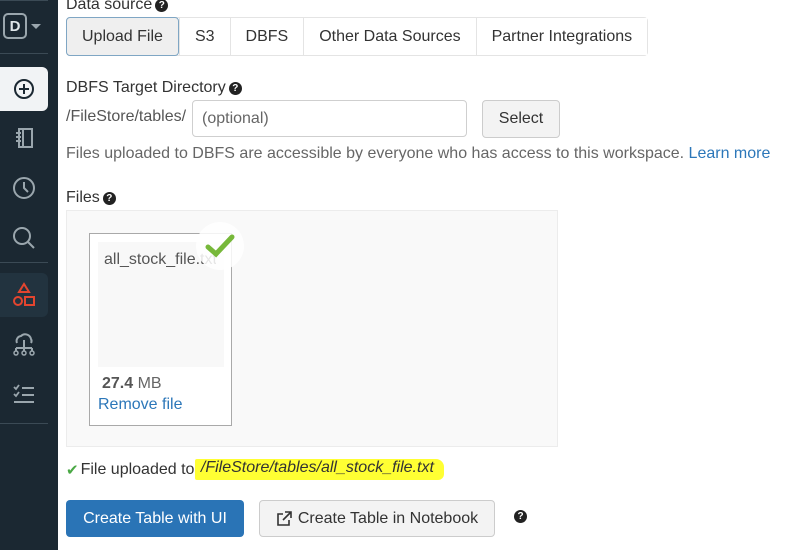 The image size is (812, 550). I want to click on directory-prefix: /FileStore/tables/, so click(126, 116).